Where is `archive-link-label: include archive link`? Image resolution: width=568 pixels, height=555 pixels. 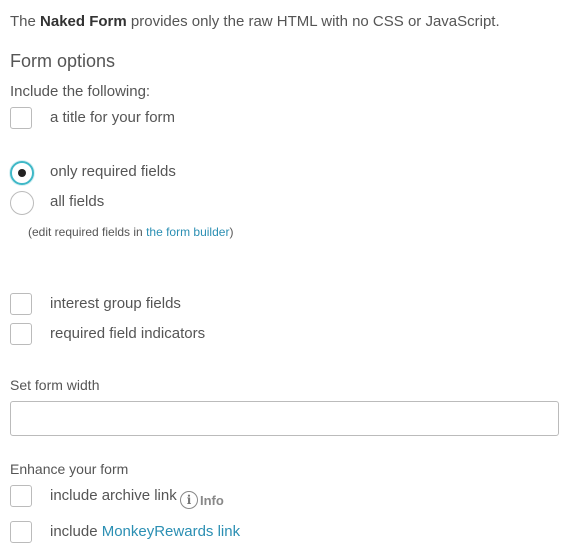
archive-link-label: include archive link is located at coordinates (113, 495).